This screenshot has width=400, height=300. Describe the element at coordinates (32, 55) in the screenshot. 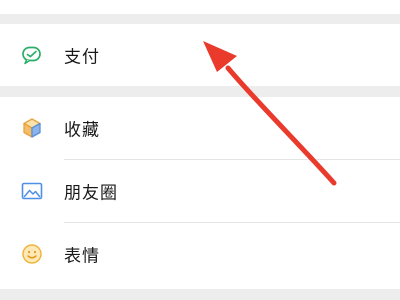

I see `wechat-pay-icon` at that location.